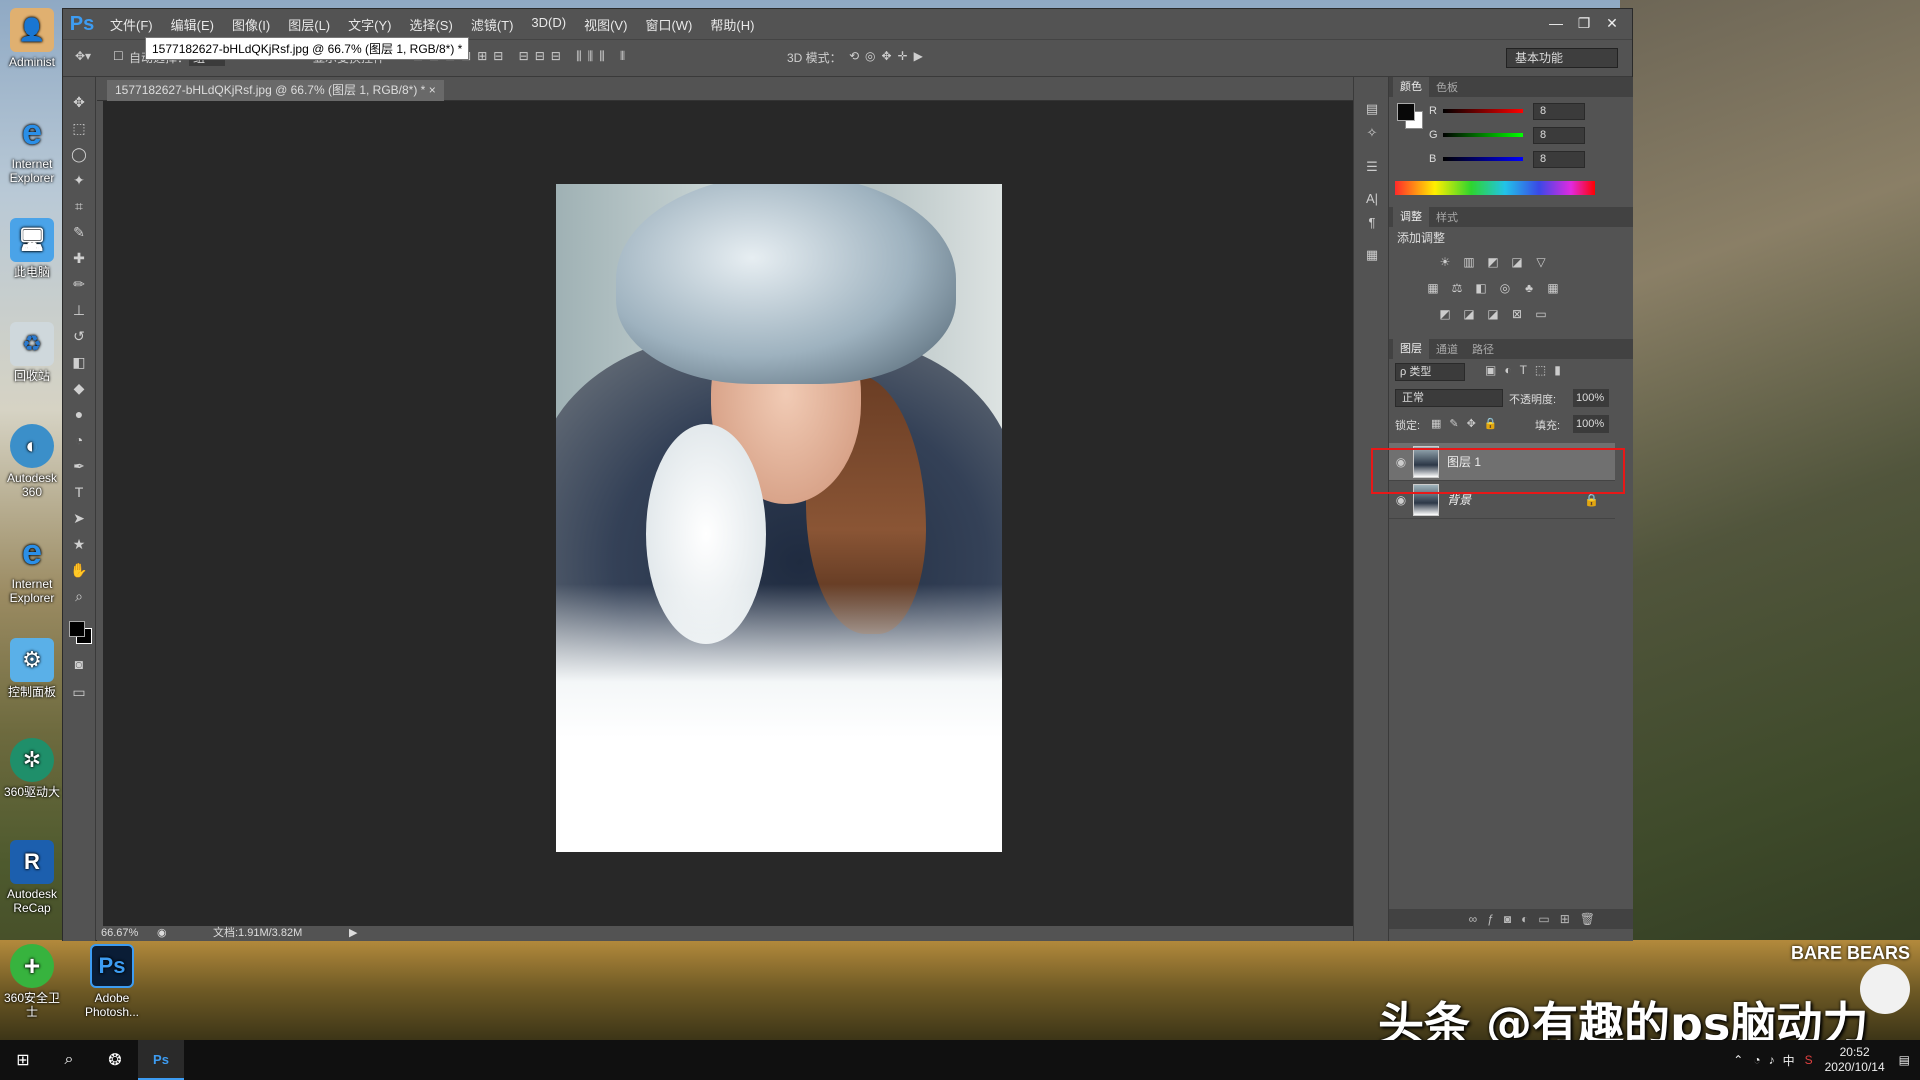 Image resolution: width=1920 pixels, height=1080 pixels. What do you see at coordinates (1855, 1060) in the screenshot?
I see `clock: 20:52 2020/10/14` at bounding box center [1855, 1060].